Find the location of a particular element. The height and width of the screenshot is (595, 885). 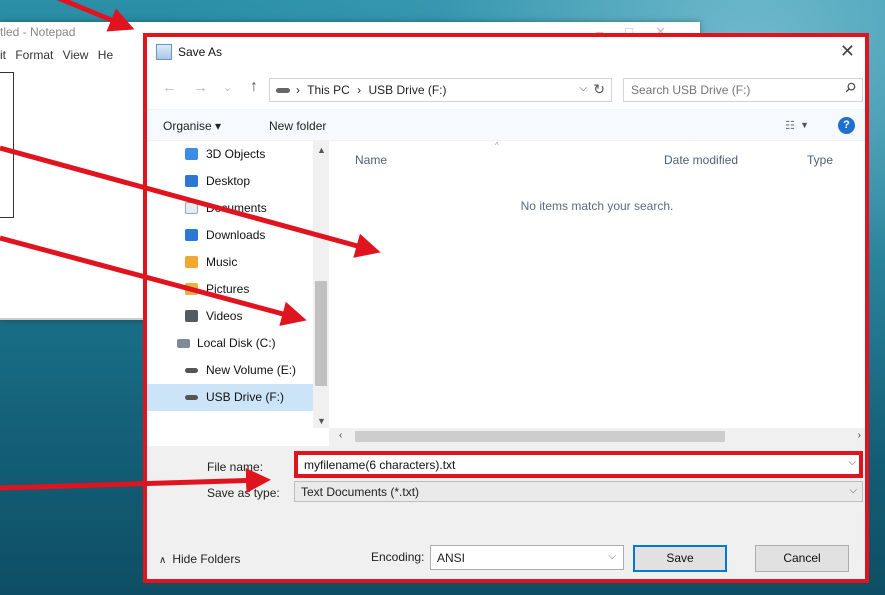

address-bar: › This PC › USB Drive (F:) ⌵ ↻ is located at coordinates (440, 90).